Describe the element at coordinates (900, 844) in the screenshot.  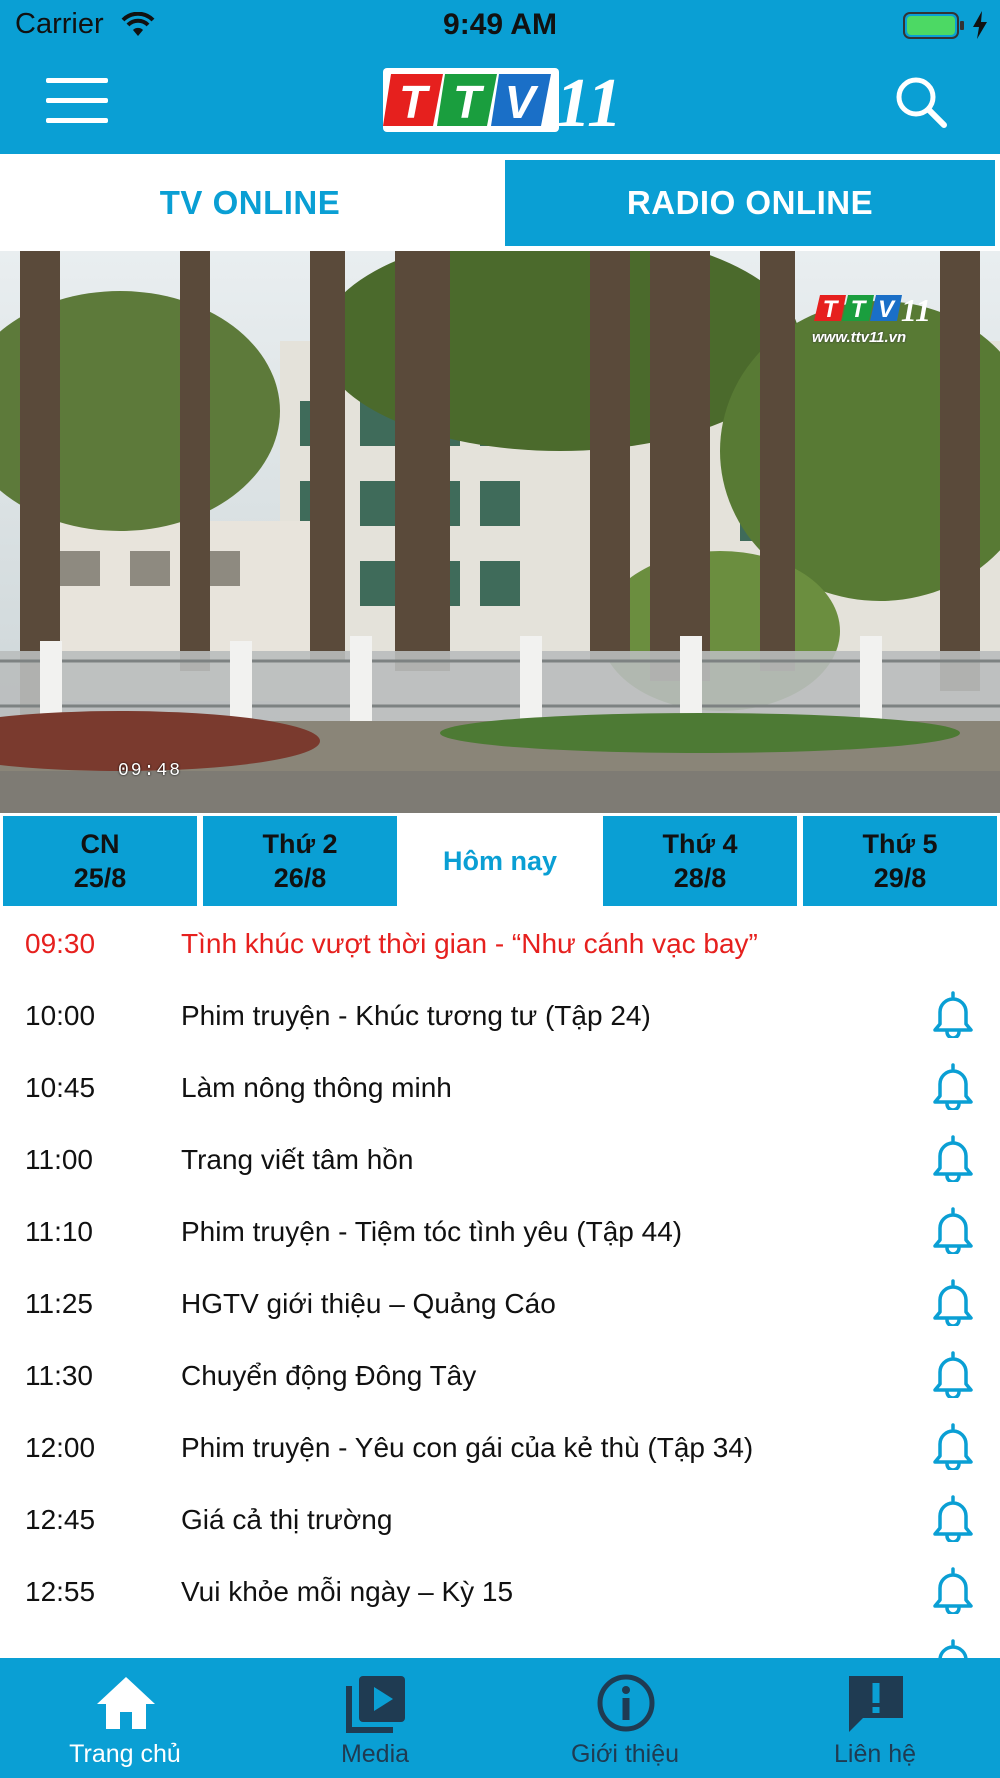
I see `day-name: Thứ 5` at that location.